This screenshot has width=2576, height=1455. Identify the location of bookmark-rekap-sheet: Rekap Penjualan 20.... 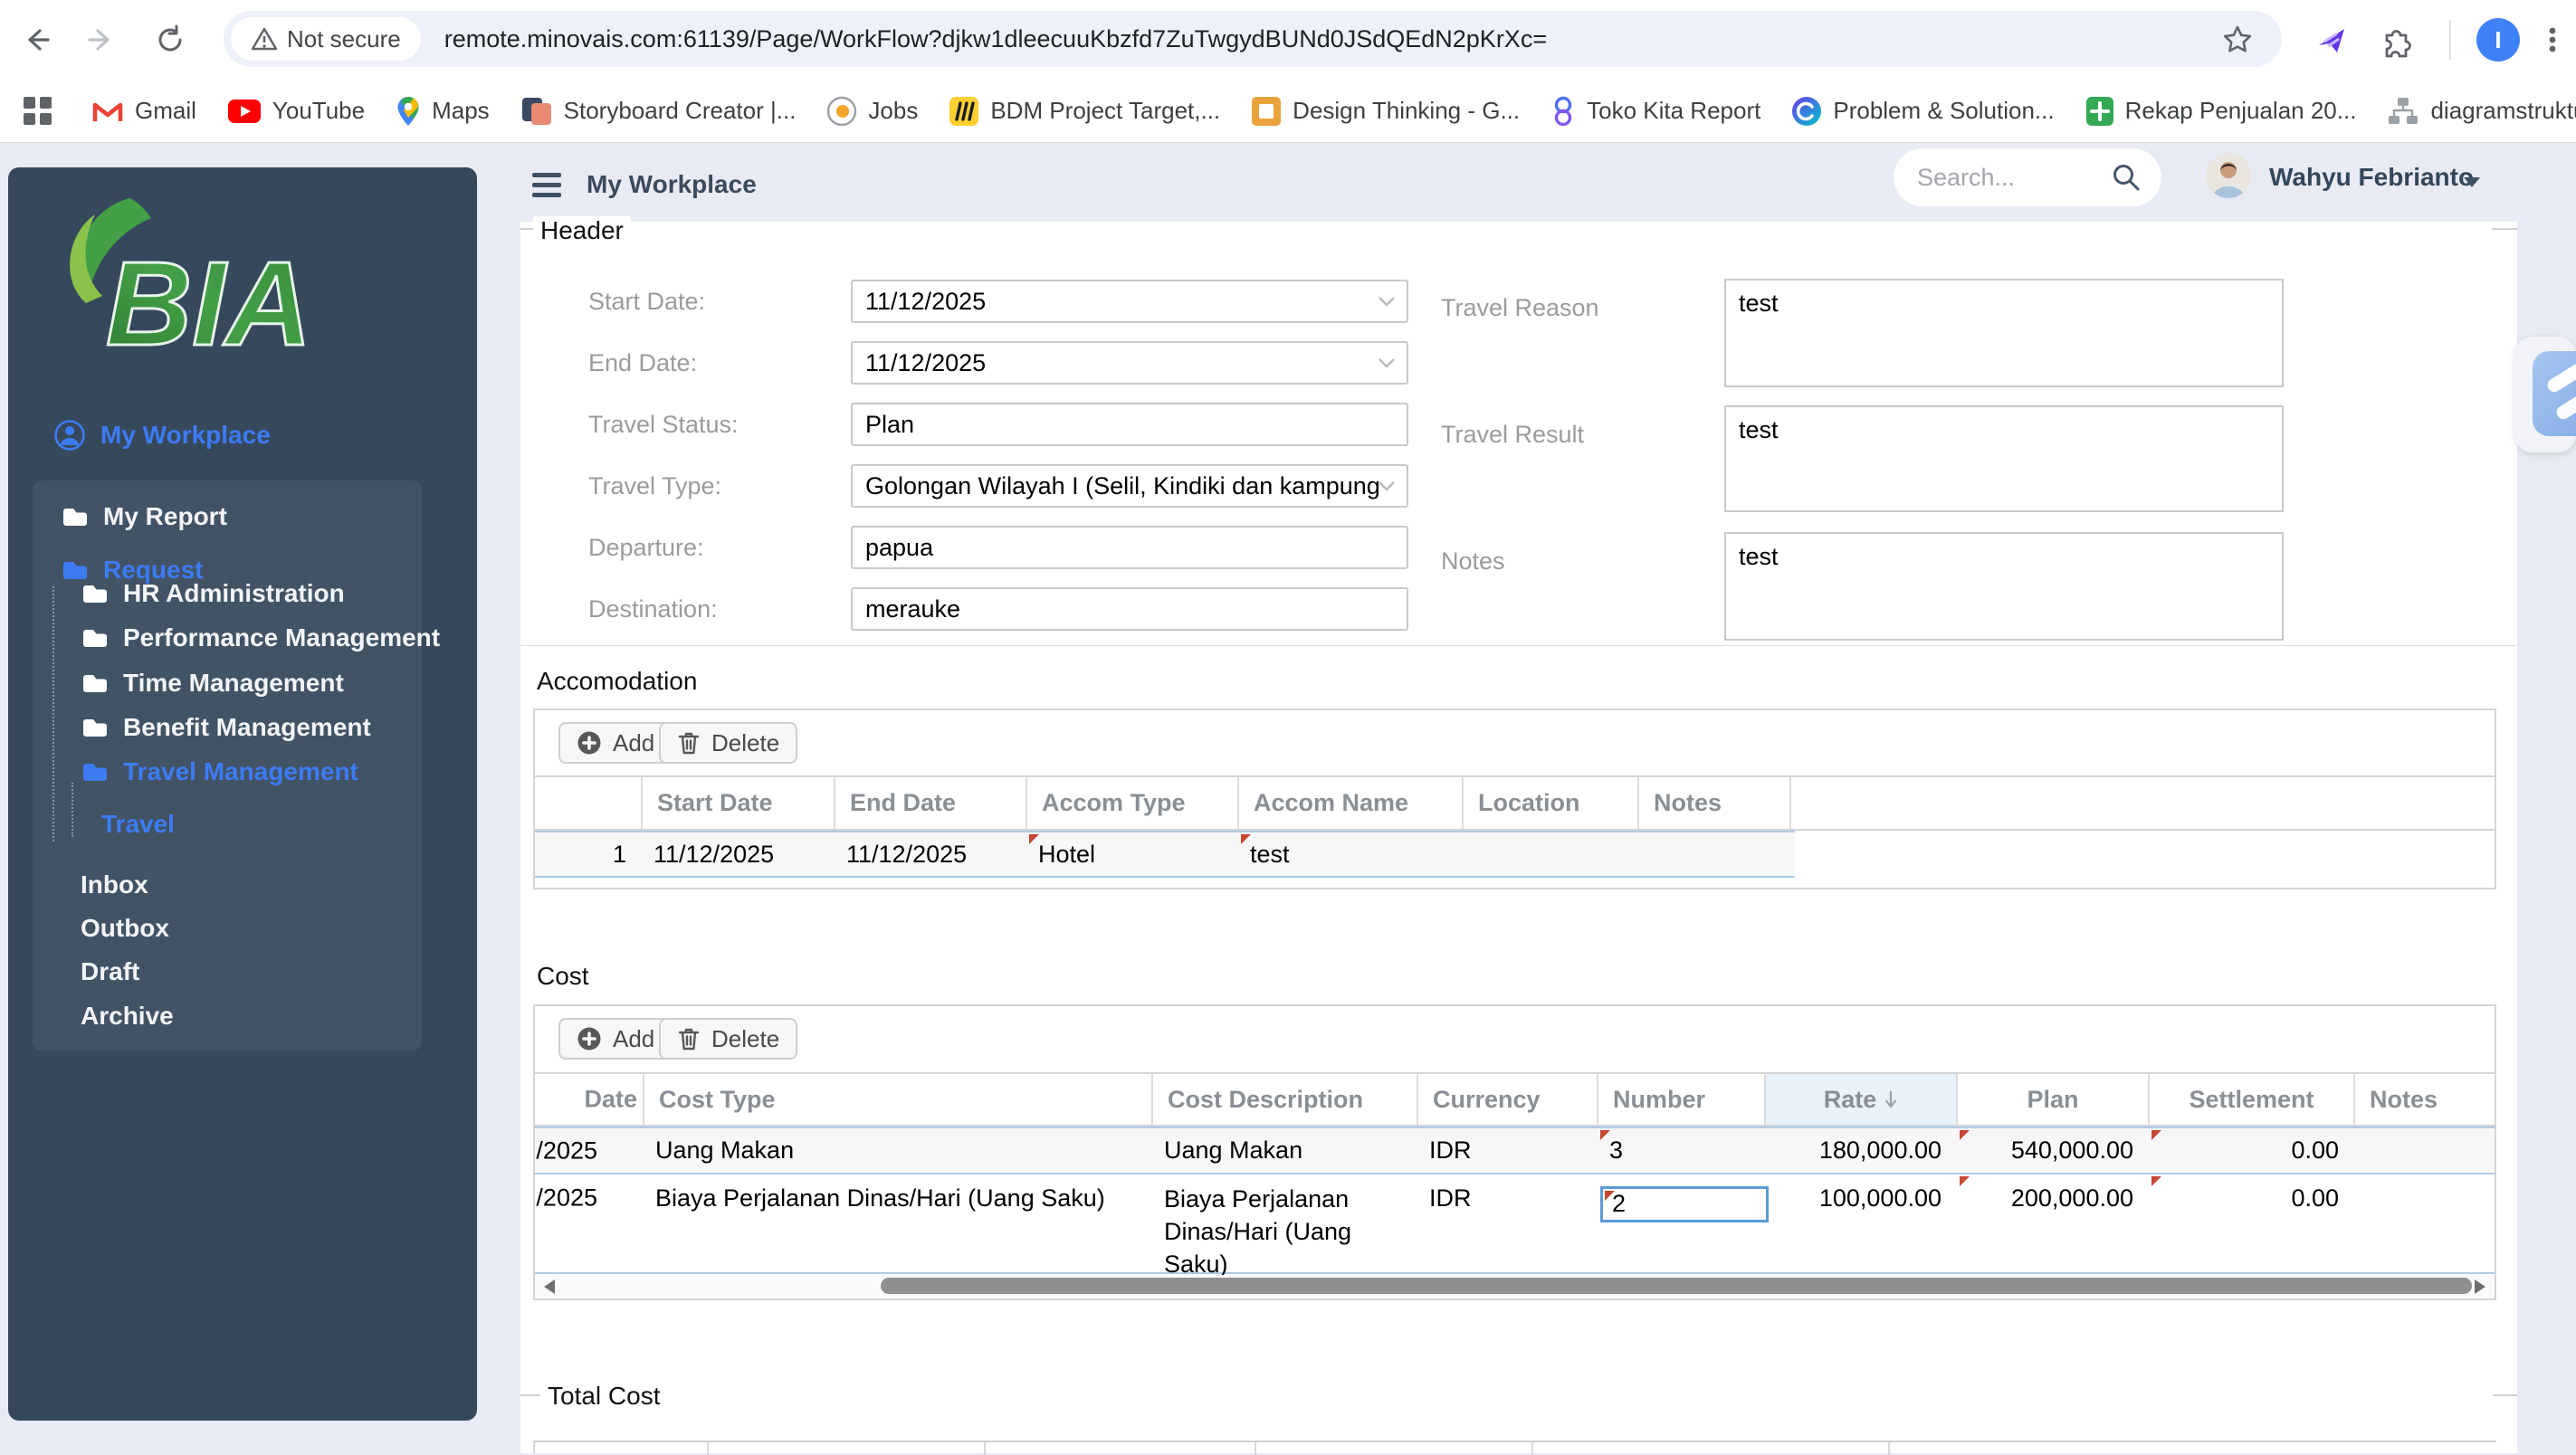
(2221, 111).